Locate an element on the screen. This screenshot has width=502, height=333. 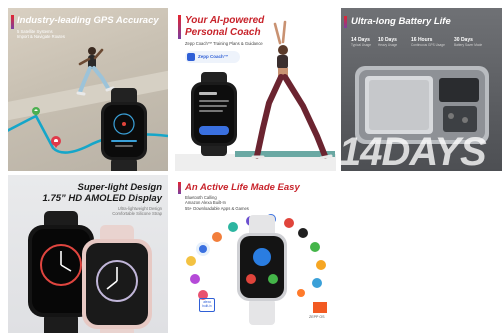
watches-image is located at coordinates (90, 272).